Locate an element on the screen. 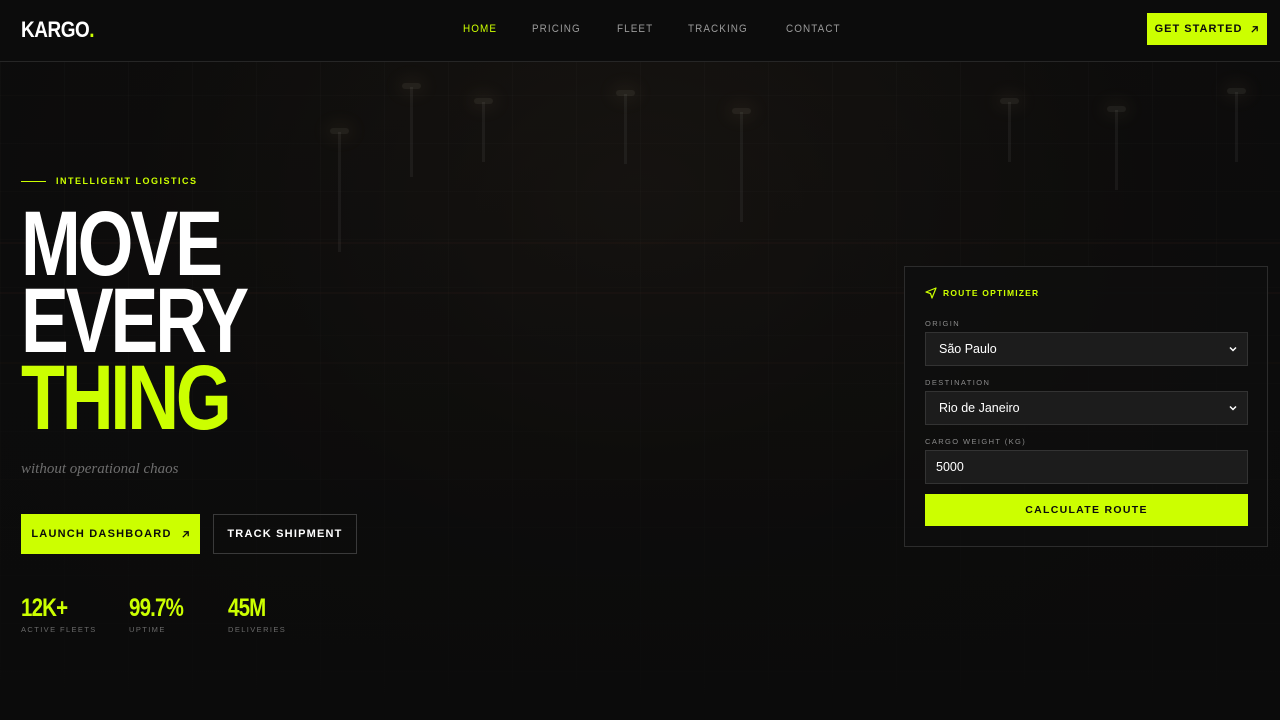 The image size is (1280, 720). nav-tracking: TRACKING is located at coordinates (718, 29).